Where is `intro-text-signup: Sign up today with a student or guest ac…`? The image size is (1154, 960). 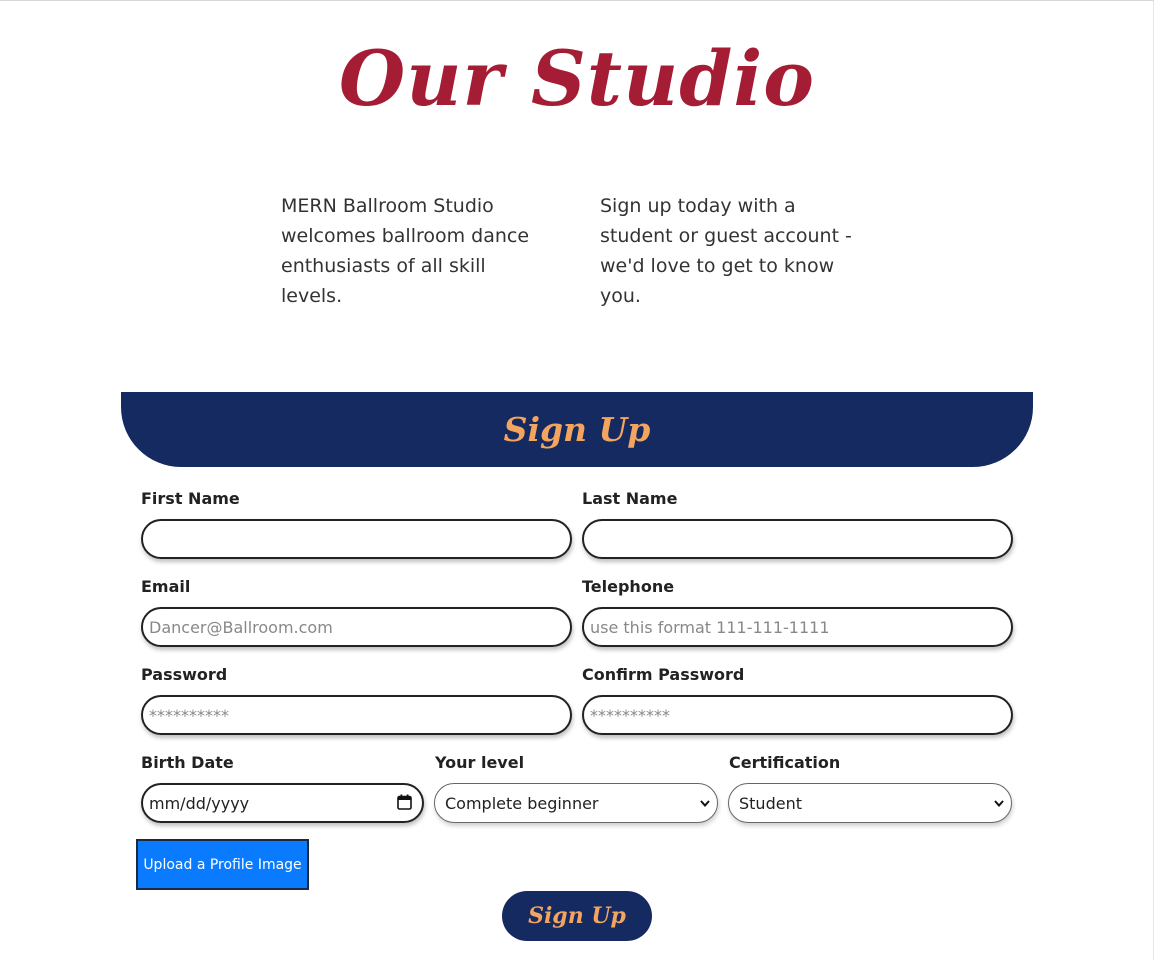
intro-text-signup: Sign up today with a student or guest ac… is located at coordinates (726, 251).